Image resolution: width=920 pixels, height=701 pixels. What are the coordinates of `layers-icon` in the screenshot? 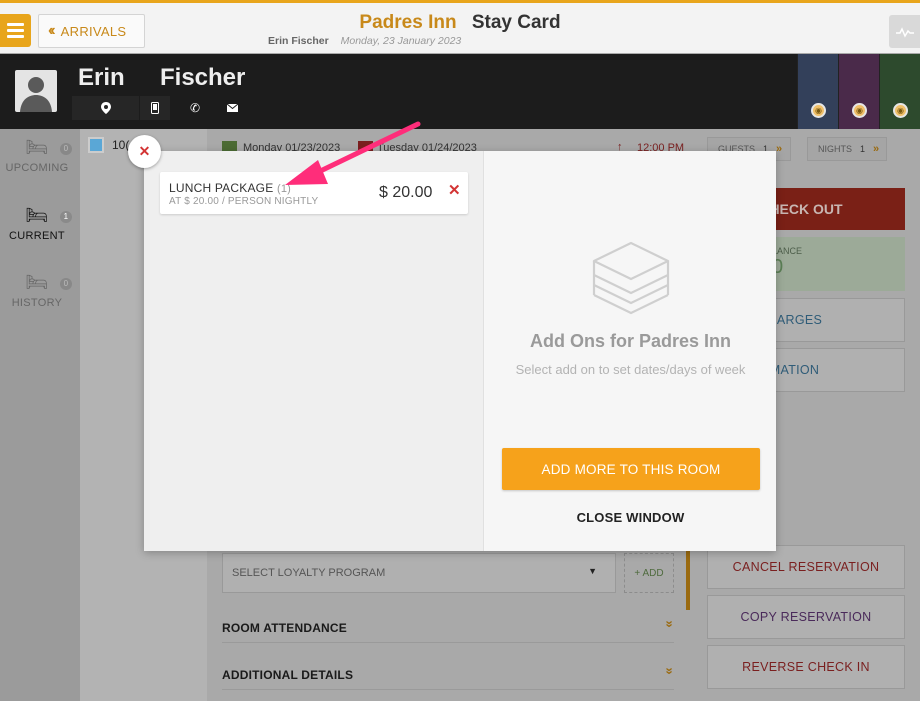 It's located at (631, 278).